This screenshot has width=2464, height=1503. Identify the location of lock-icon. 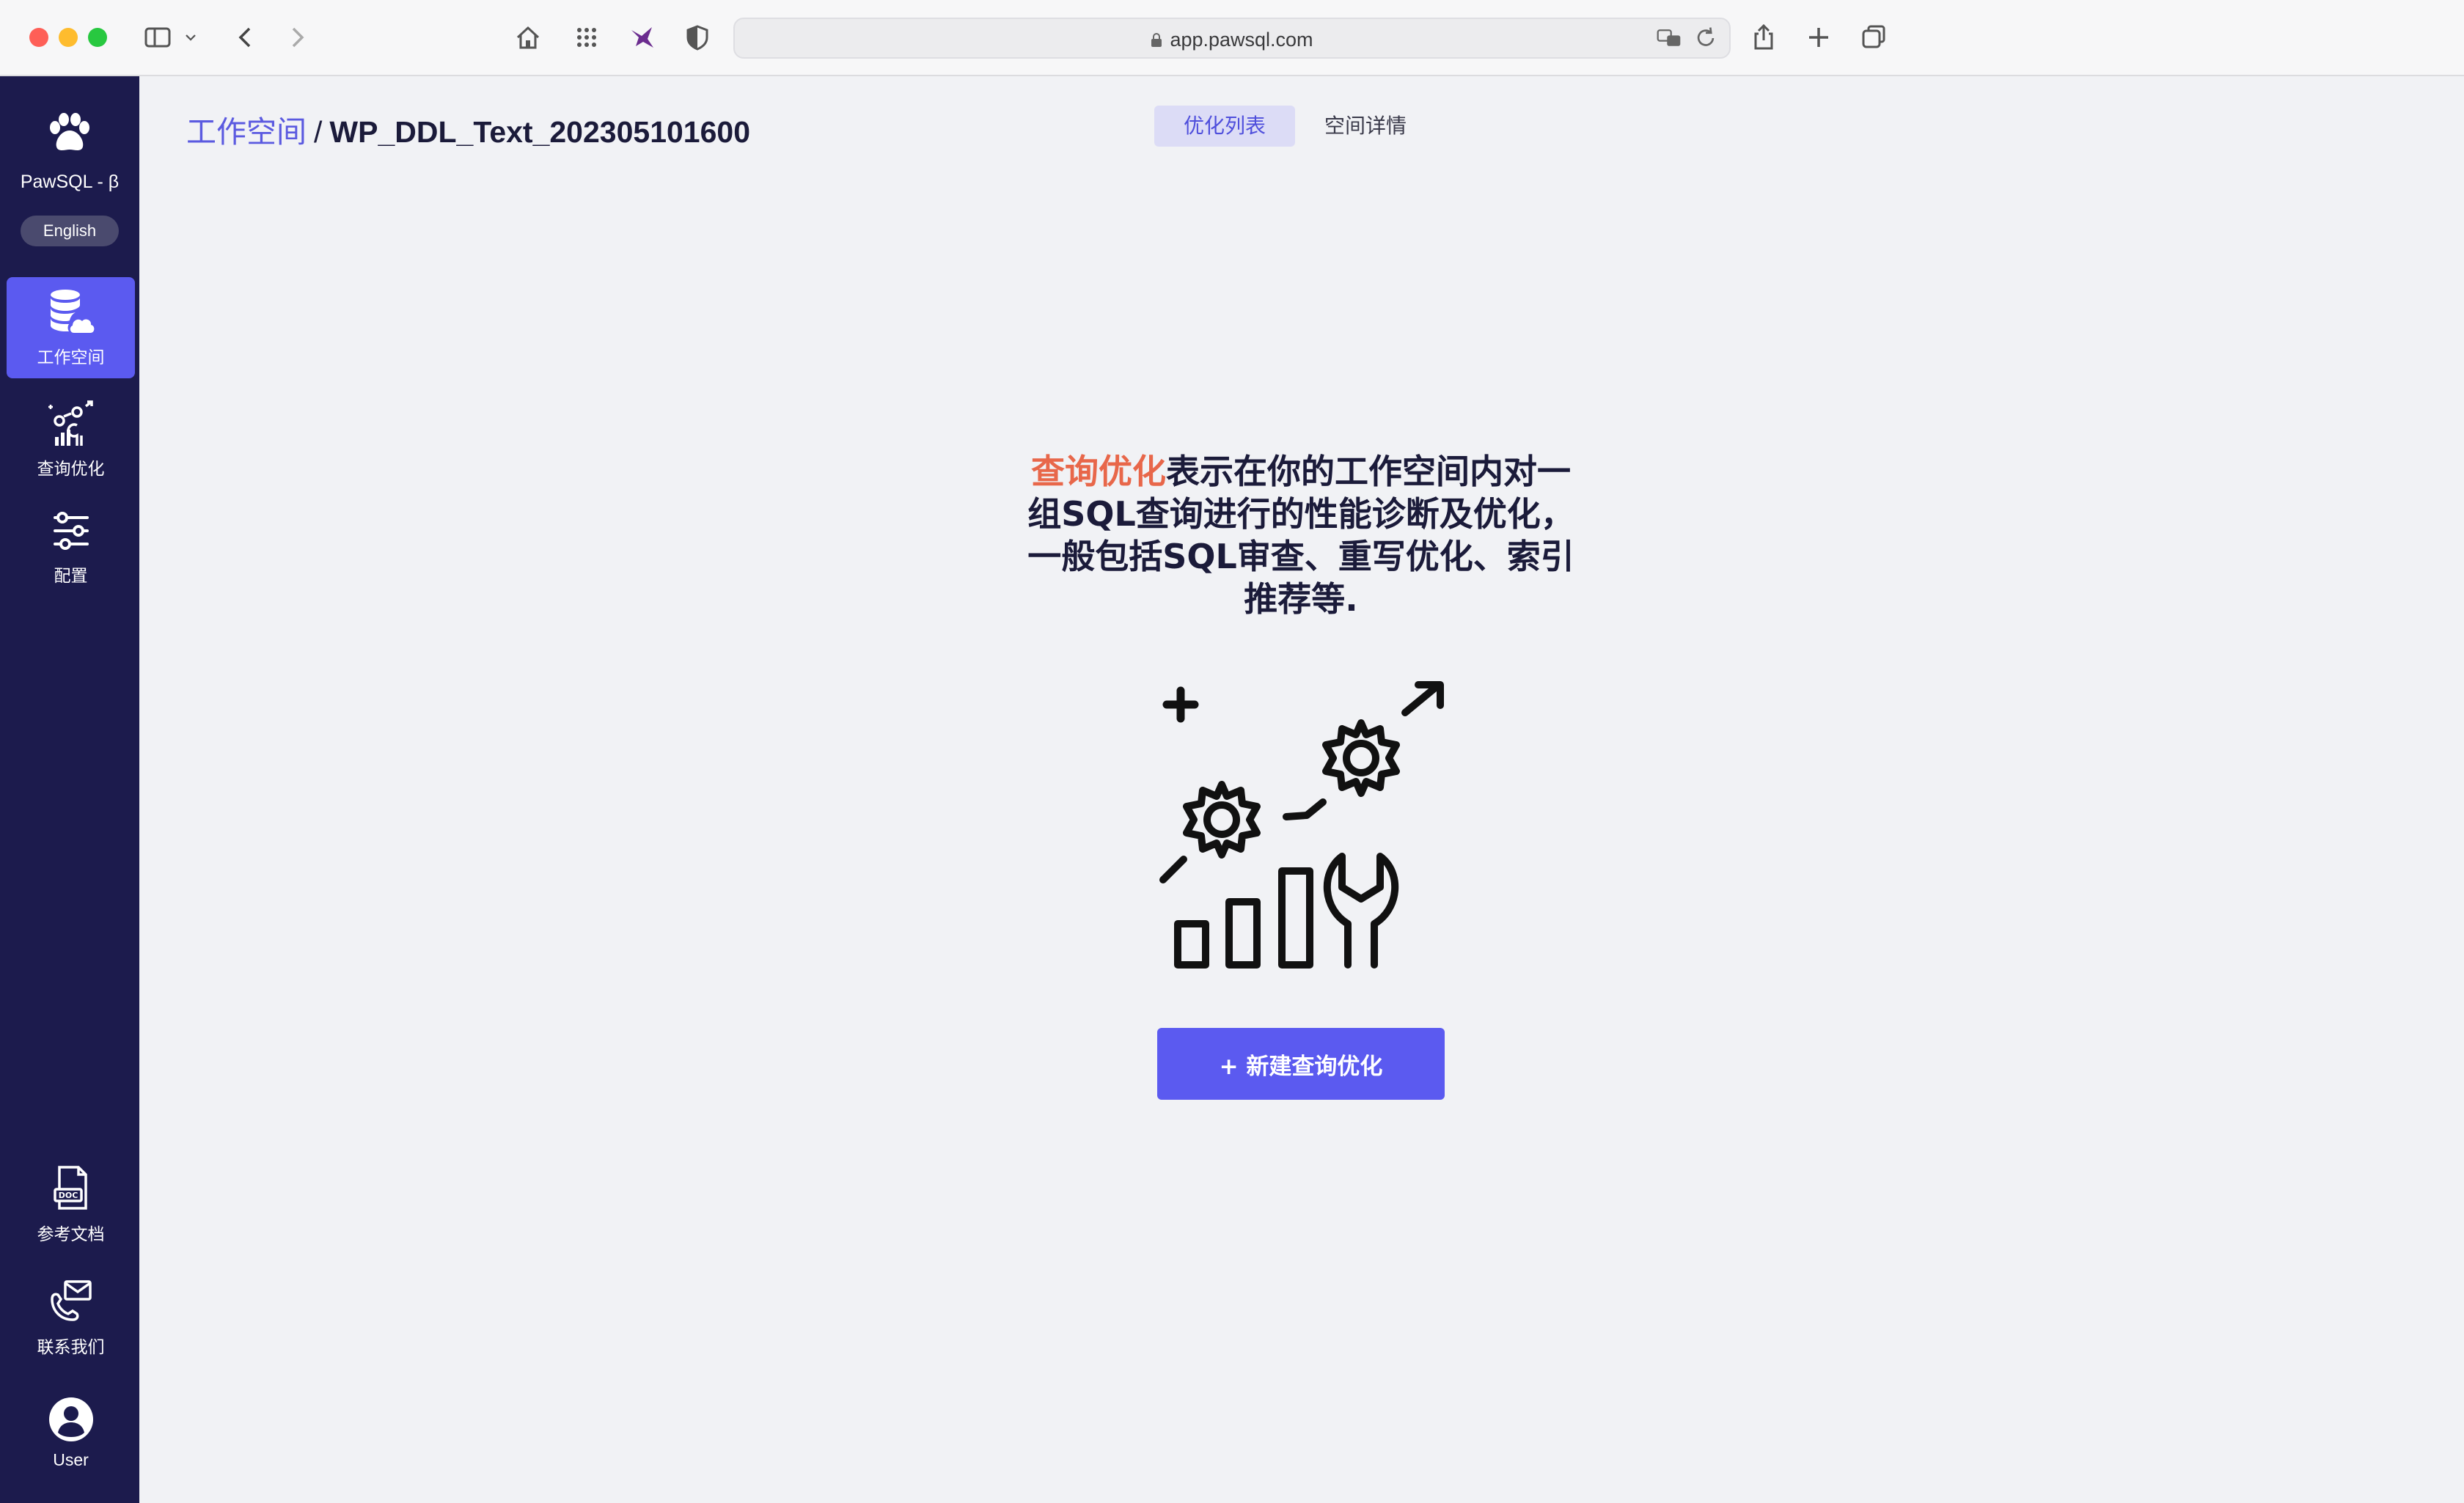
(1156, 40).